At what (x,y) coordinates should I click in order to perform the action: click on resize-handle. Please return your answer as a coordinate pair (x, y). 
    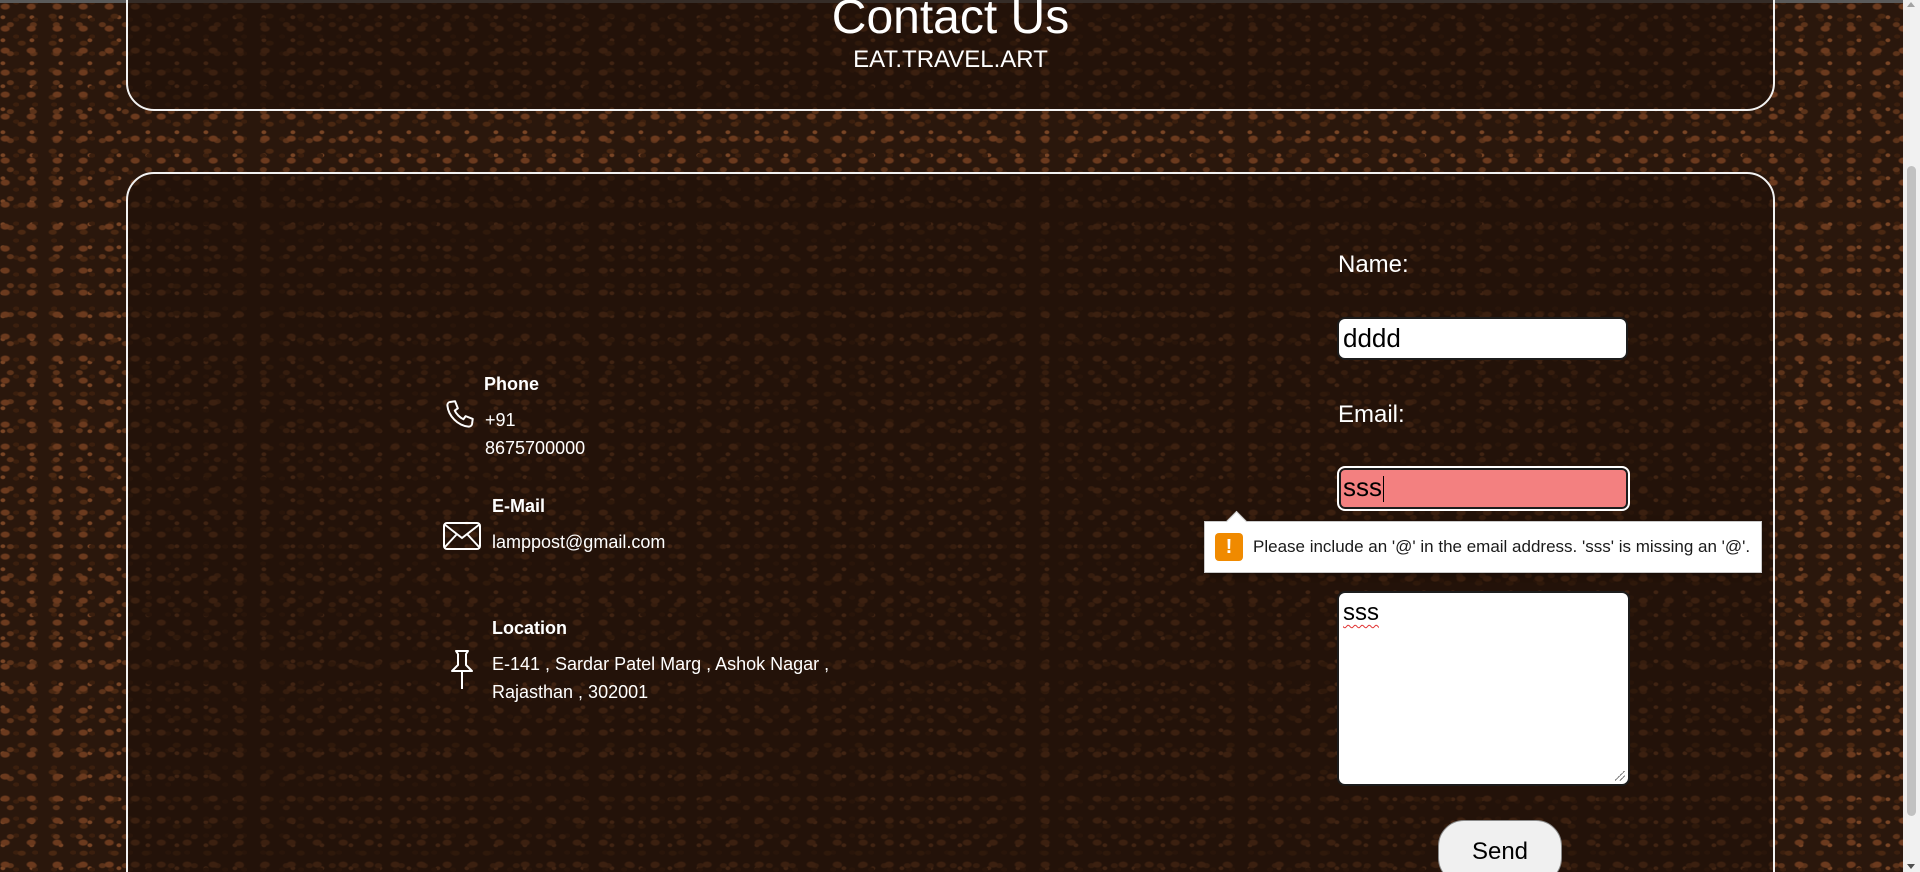
    Looking at the image, I should click on (1620, 776).